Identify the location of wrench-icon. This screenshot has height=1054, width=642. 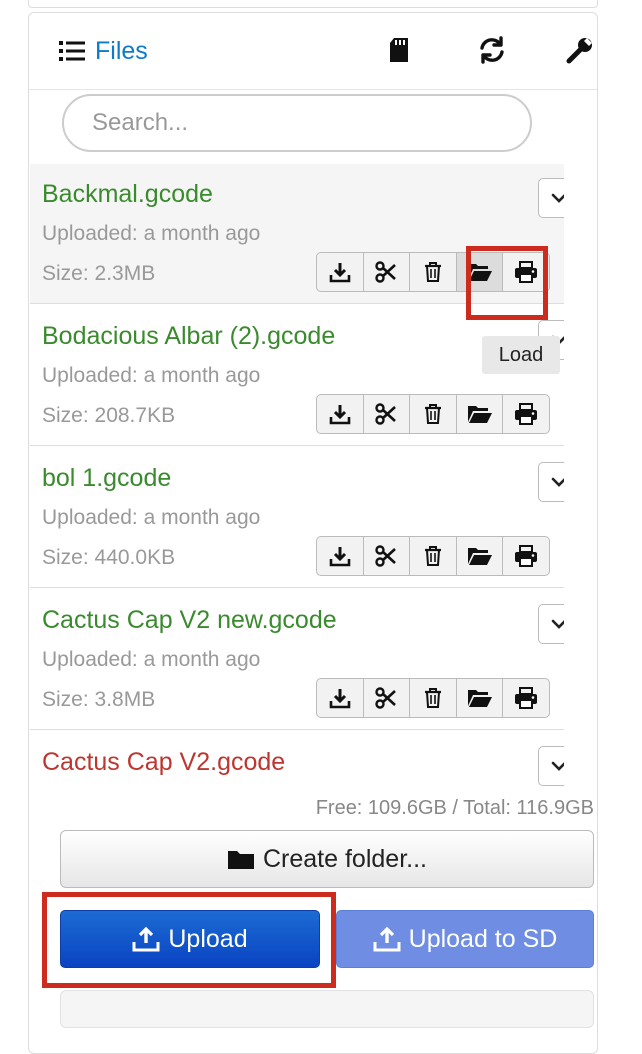
(580, 50).